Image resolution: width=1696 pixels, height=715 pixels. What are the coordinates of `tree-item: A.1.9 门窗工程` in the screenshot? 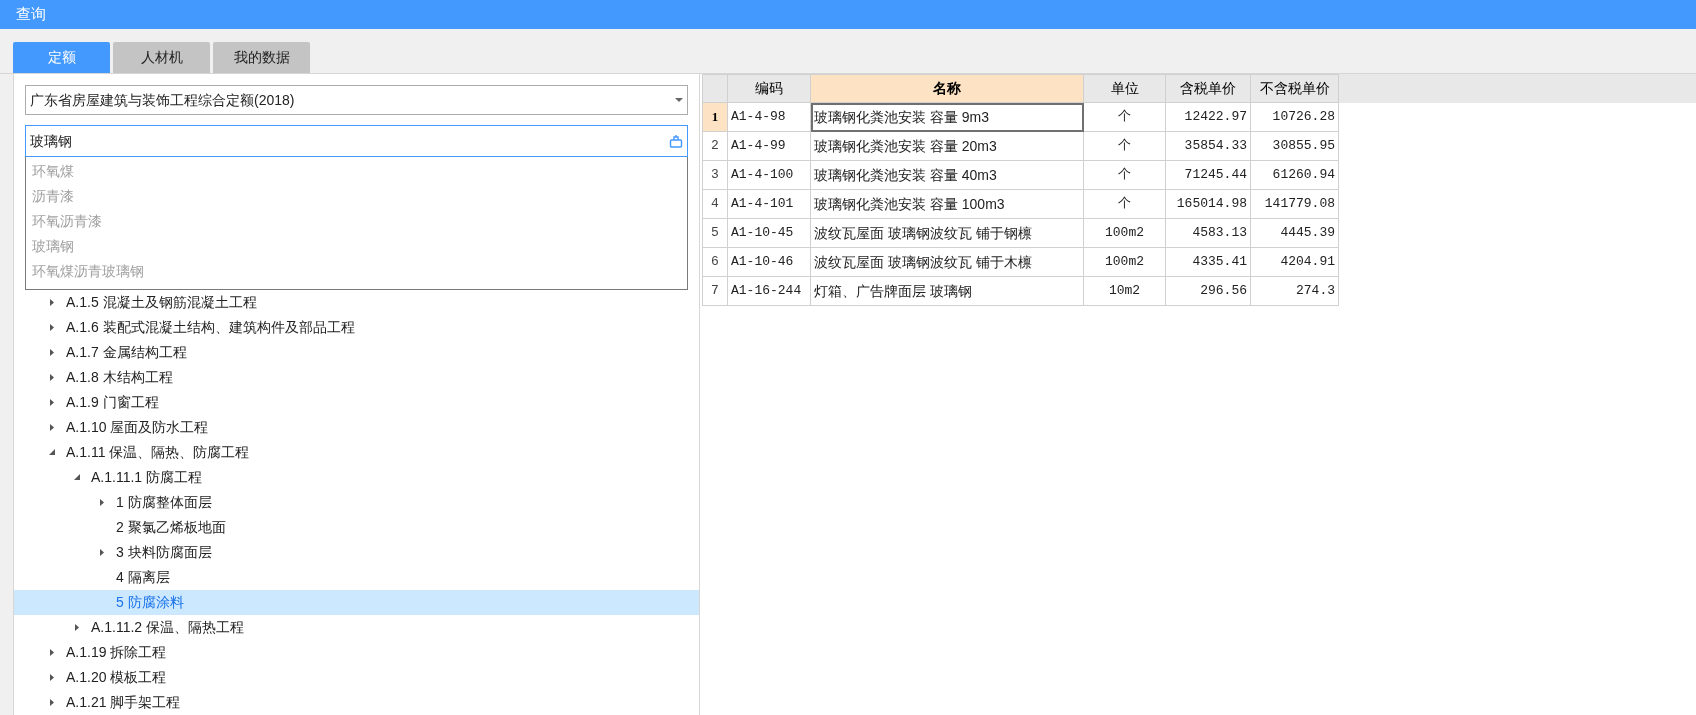 It's located at (356, 402).